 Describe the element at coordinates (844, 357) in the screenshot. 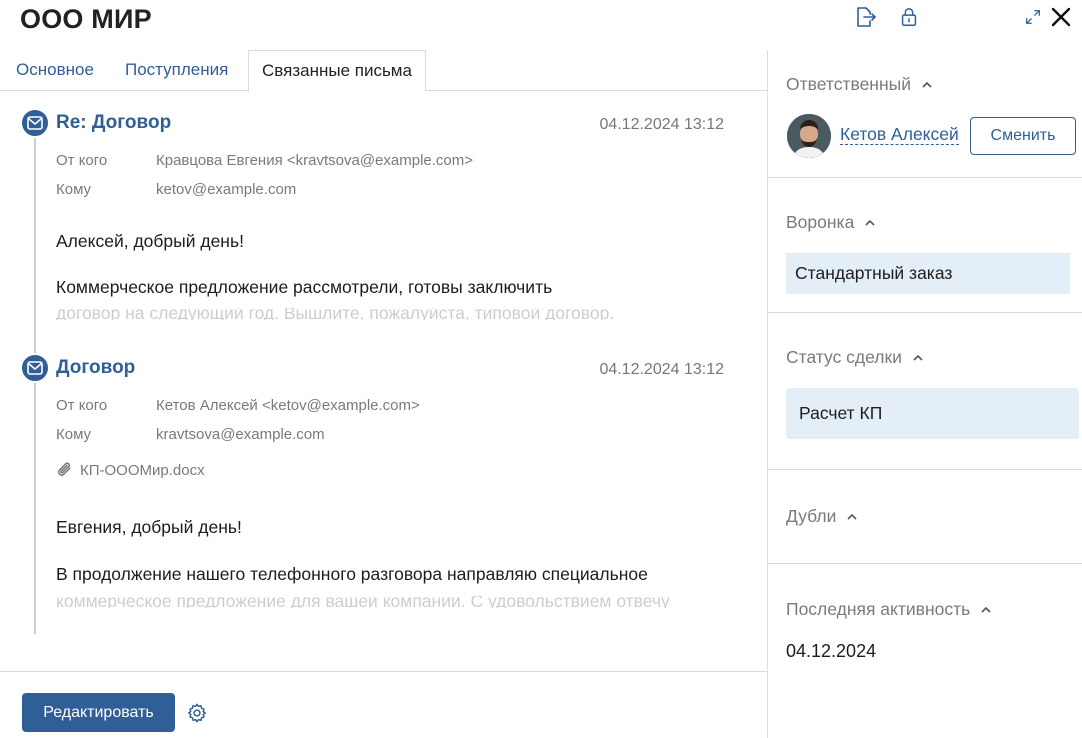

I see `section-status-label: Статус сделки` at that location.